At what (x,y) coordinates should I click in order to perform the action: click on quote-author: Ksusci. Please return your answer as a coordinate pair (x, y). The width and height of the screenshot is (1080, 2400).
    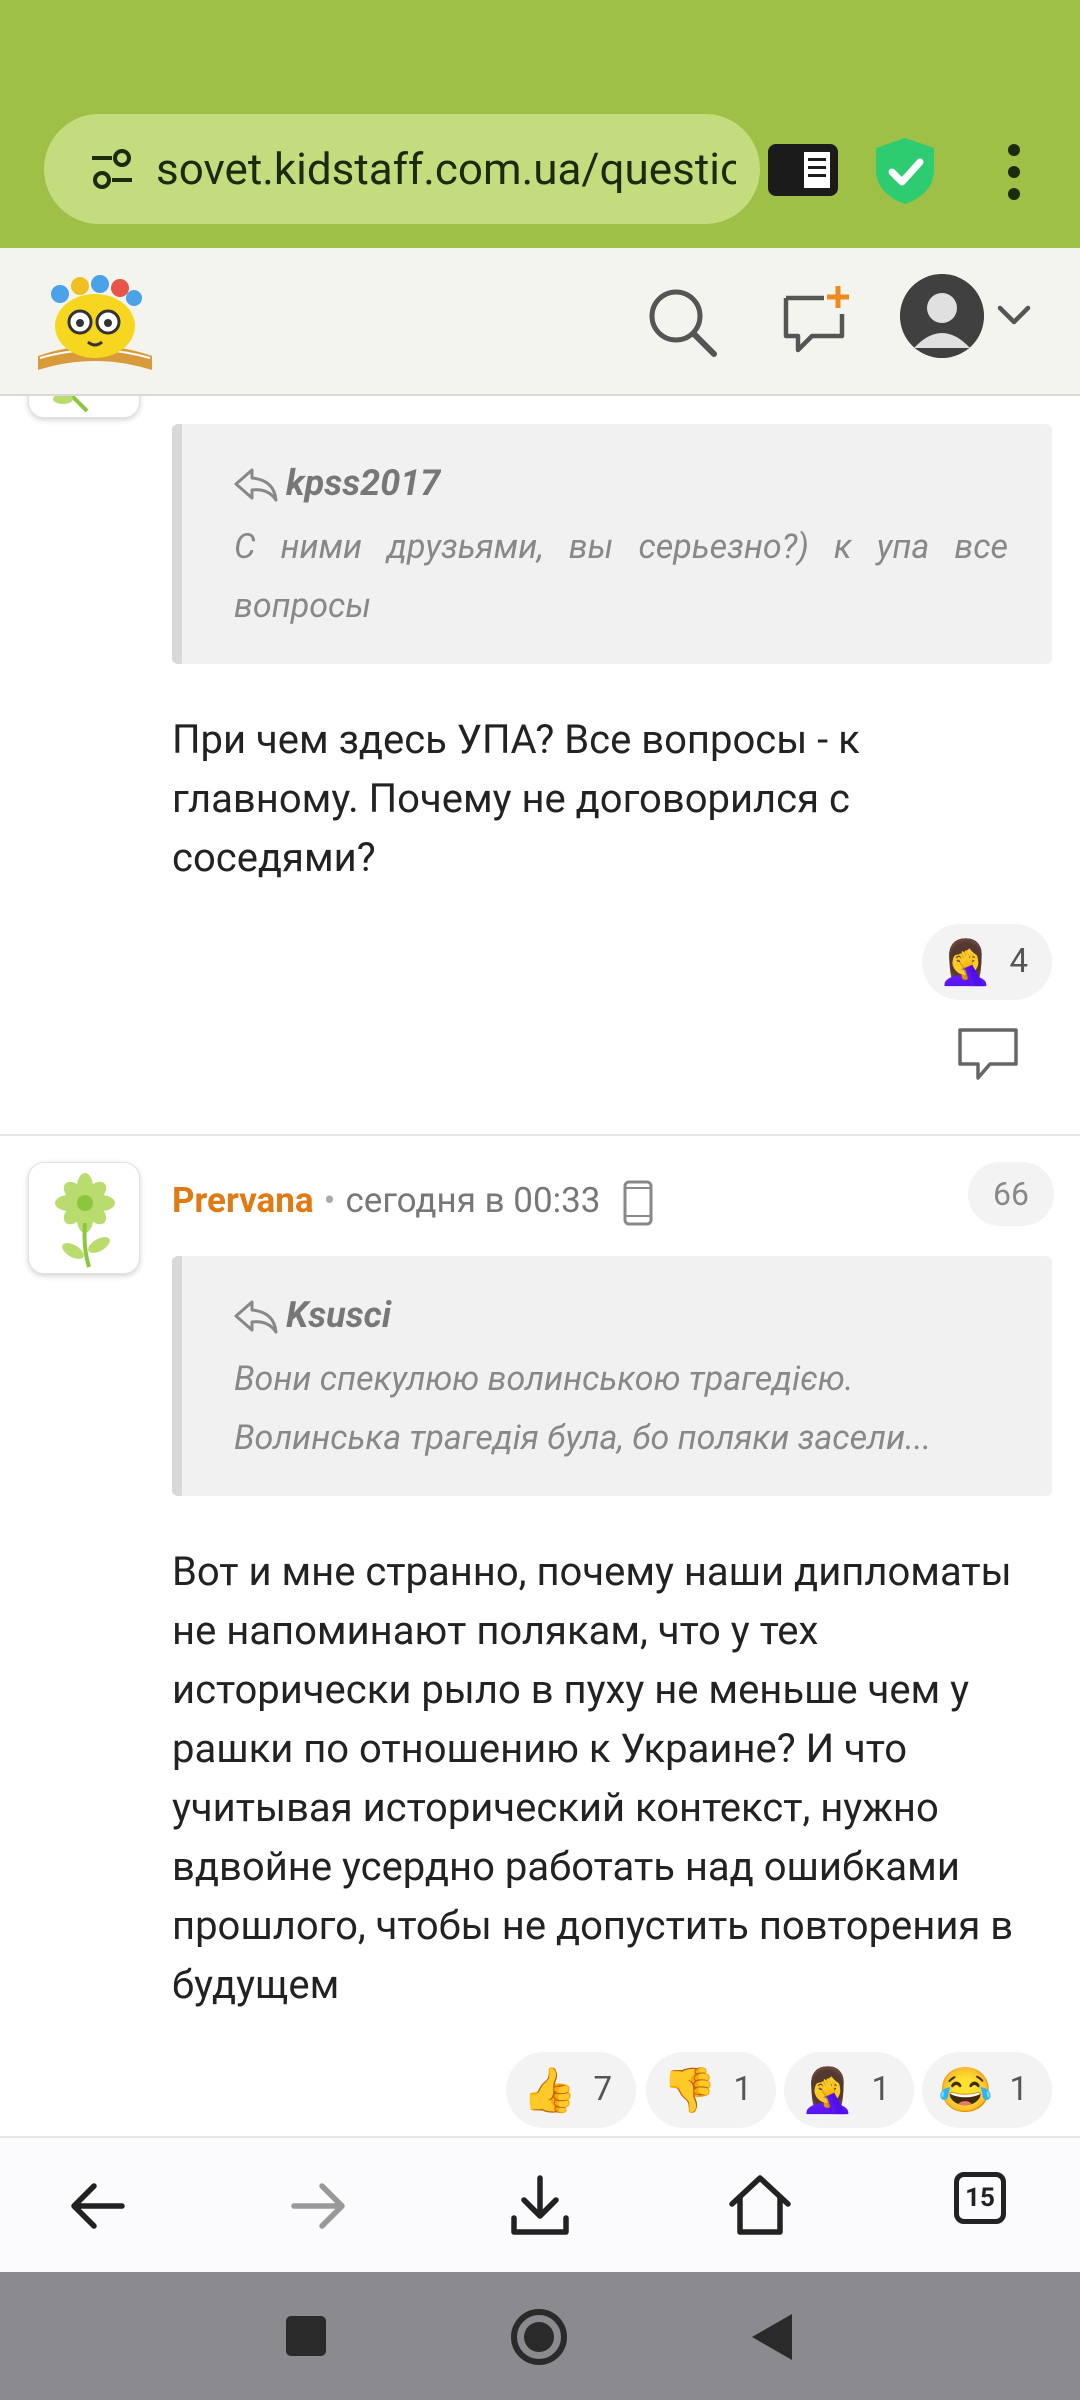
    Looking at the image, I should click on (311, 1315).